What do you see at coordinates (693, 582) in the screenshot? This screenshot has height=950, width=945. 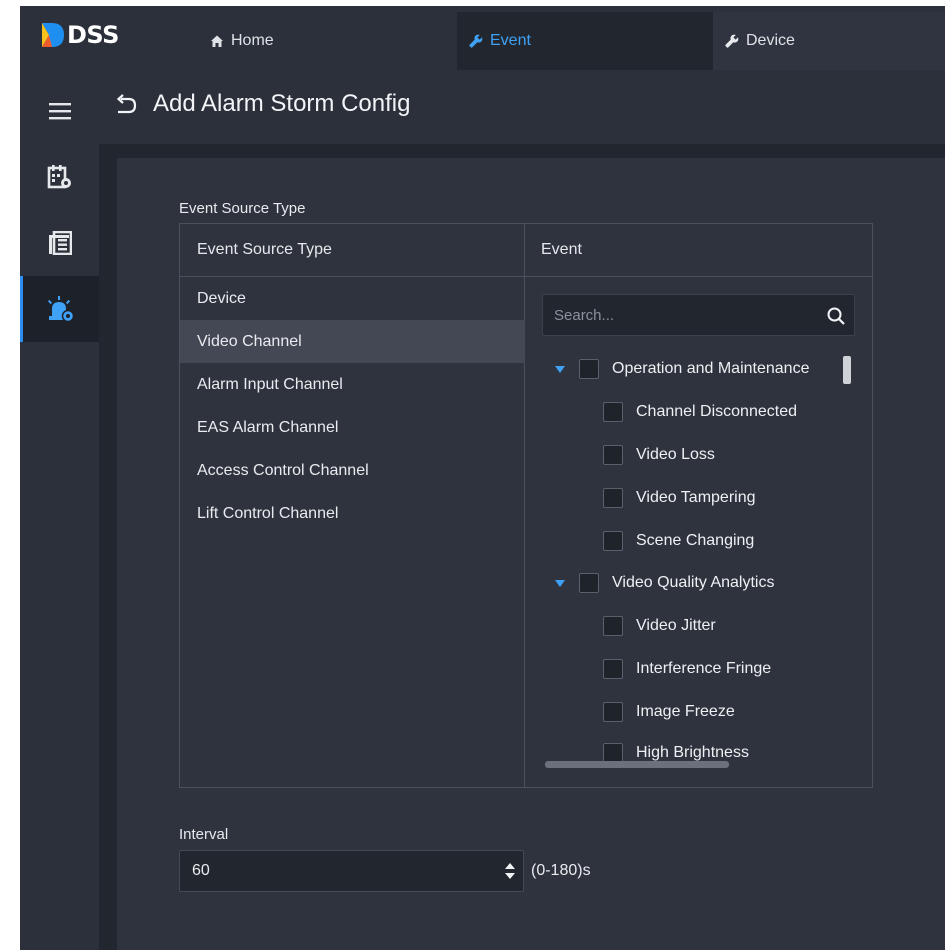 I see `tree-group-label: Video Quality Analytics` at bounding box center [693, 582].